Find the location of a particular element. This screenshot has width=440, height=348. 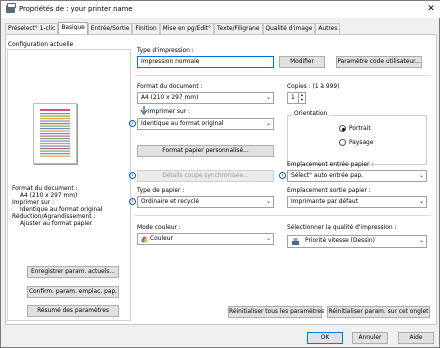

copies-stepper: ▴ ▾ is located at coordinates (301, 98).